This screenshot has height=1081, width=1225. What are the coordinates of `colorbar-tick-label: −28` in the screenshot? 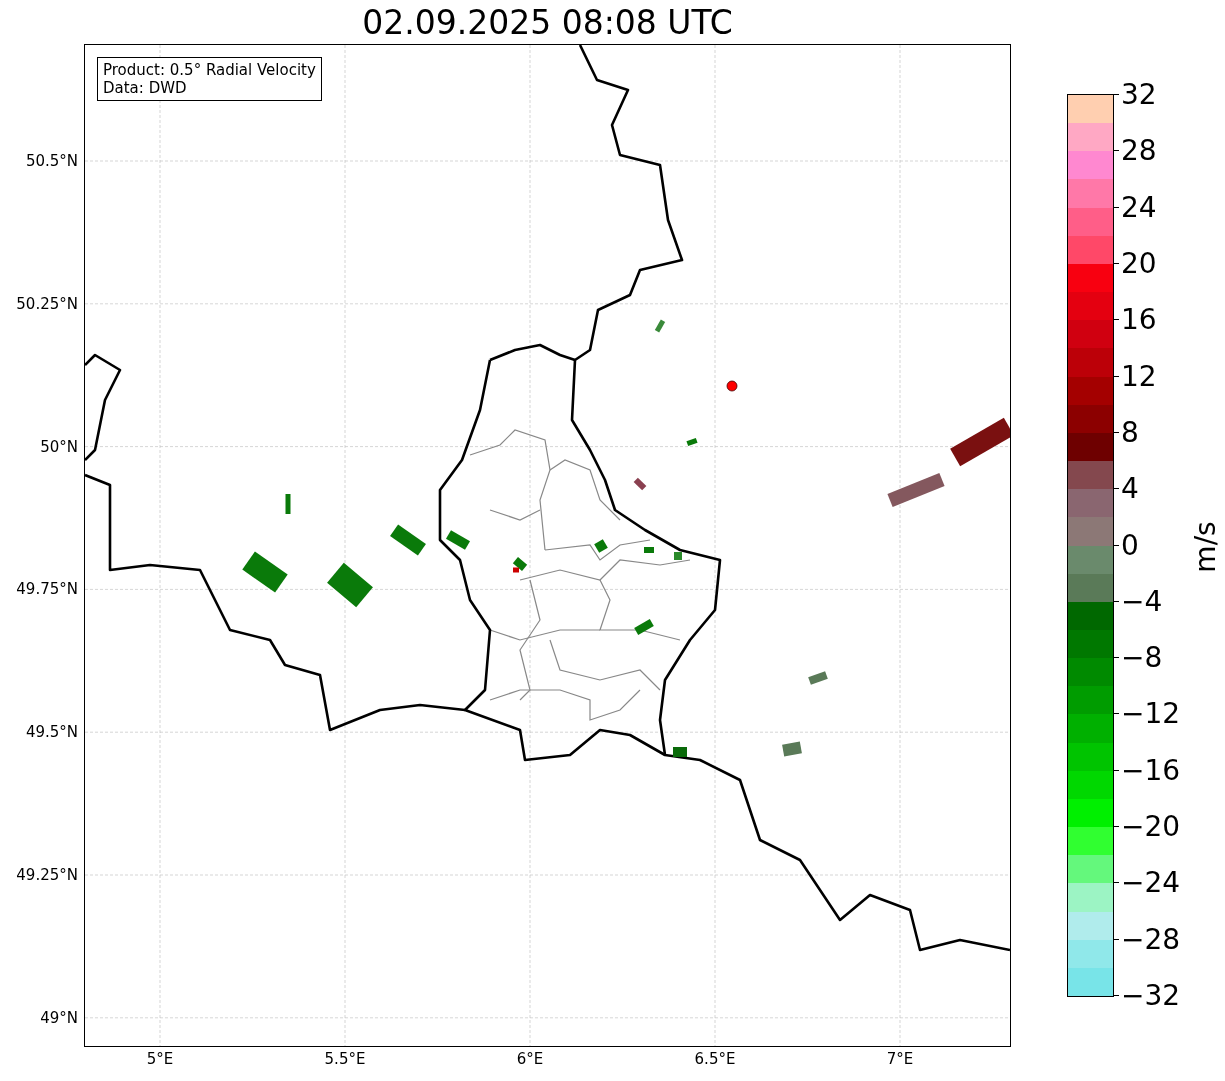 It's located at (1151, 939).